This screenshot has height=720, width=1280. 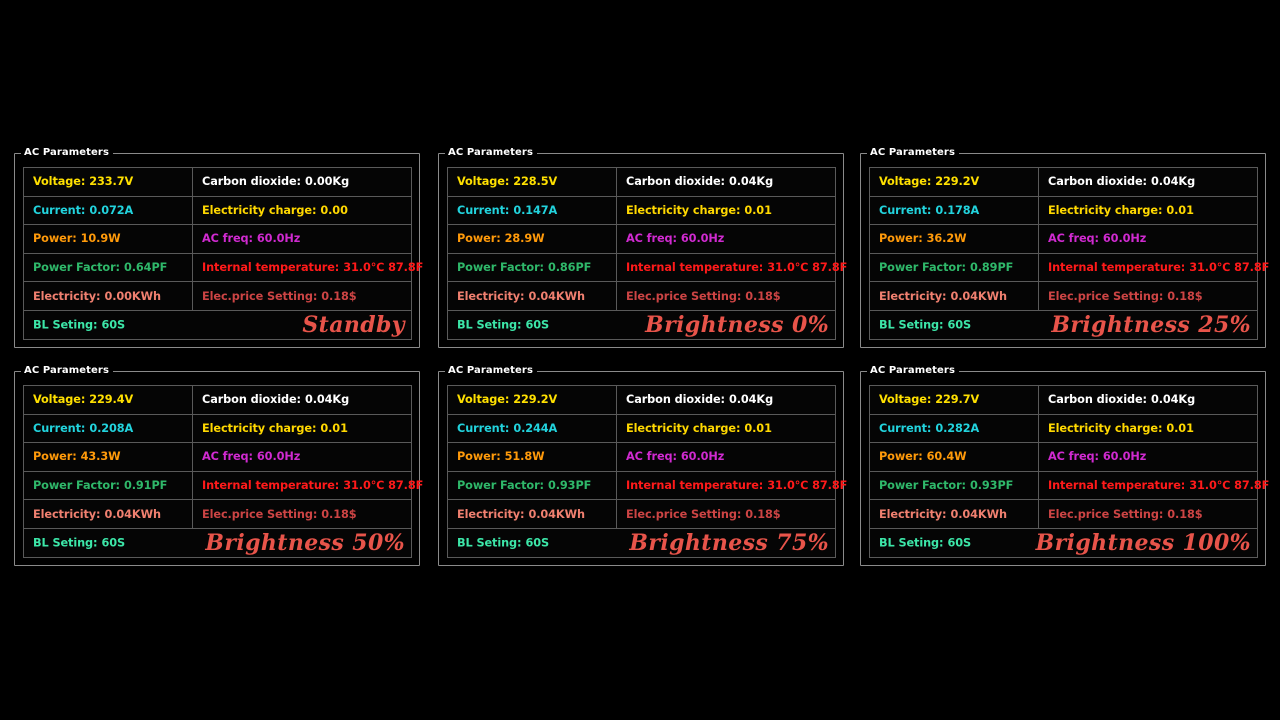 I want to click on bl-seting-group: BL Seting: 60S, so click(x=925, y=324).